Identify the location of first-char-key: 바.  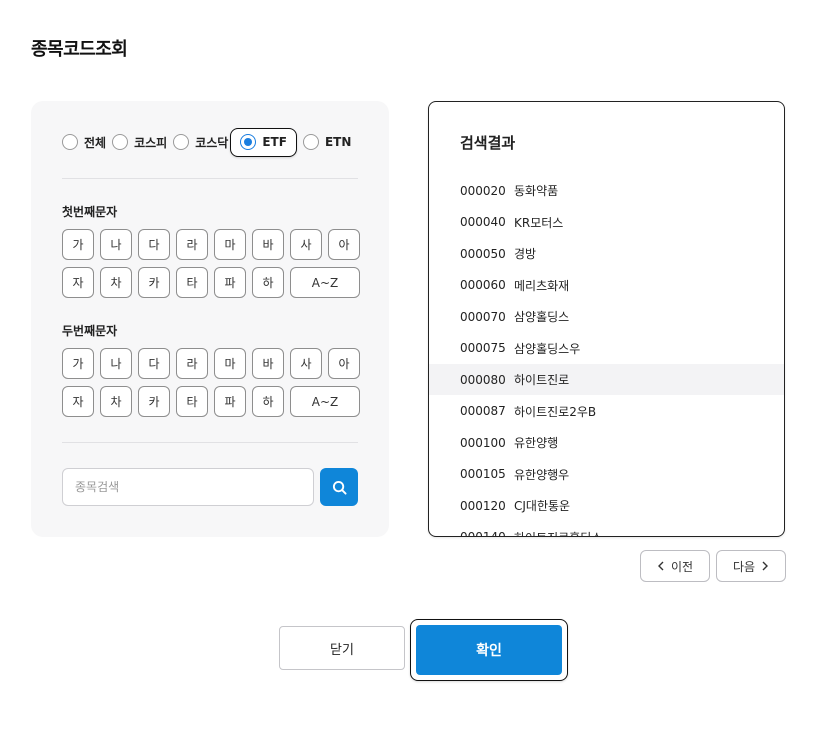
(268, 244).